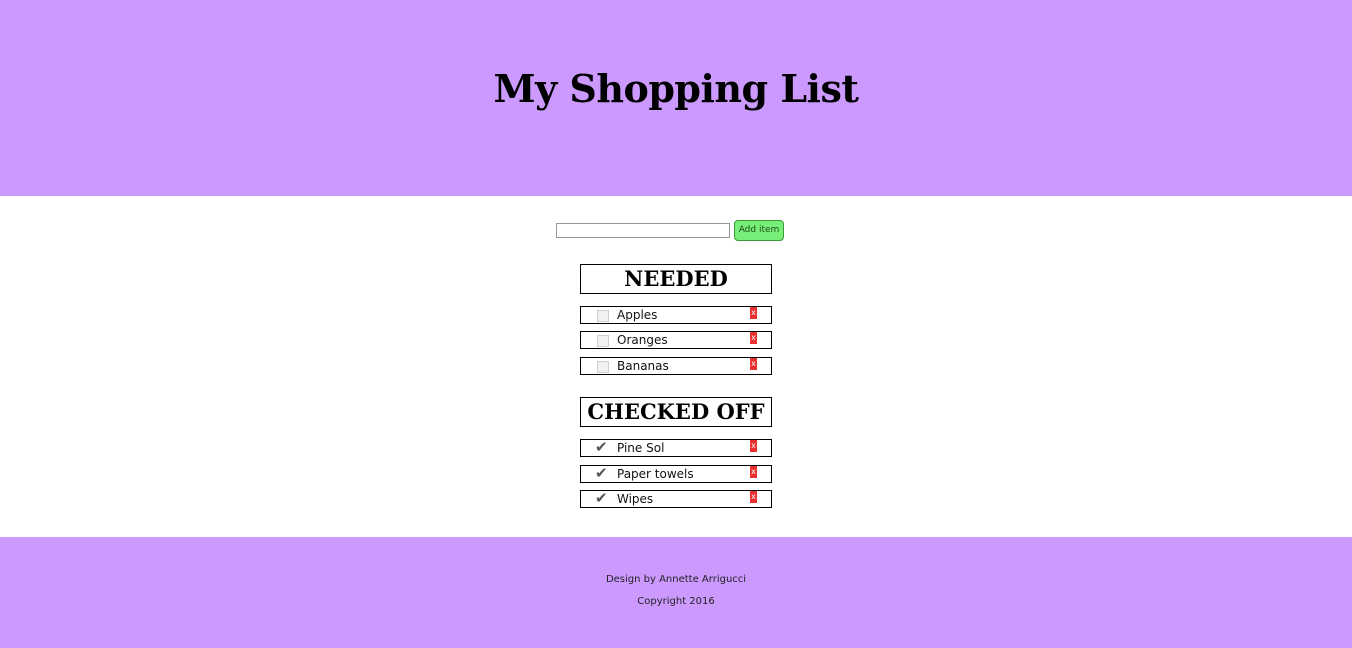 Image resolution: width=1352 pixels, height=648 pixels. What do you see at coordinates (642, 340) in the screenshot?
I see `item-label: Oranges` at bounding box center [642, 340].